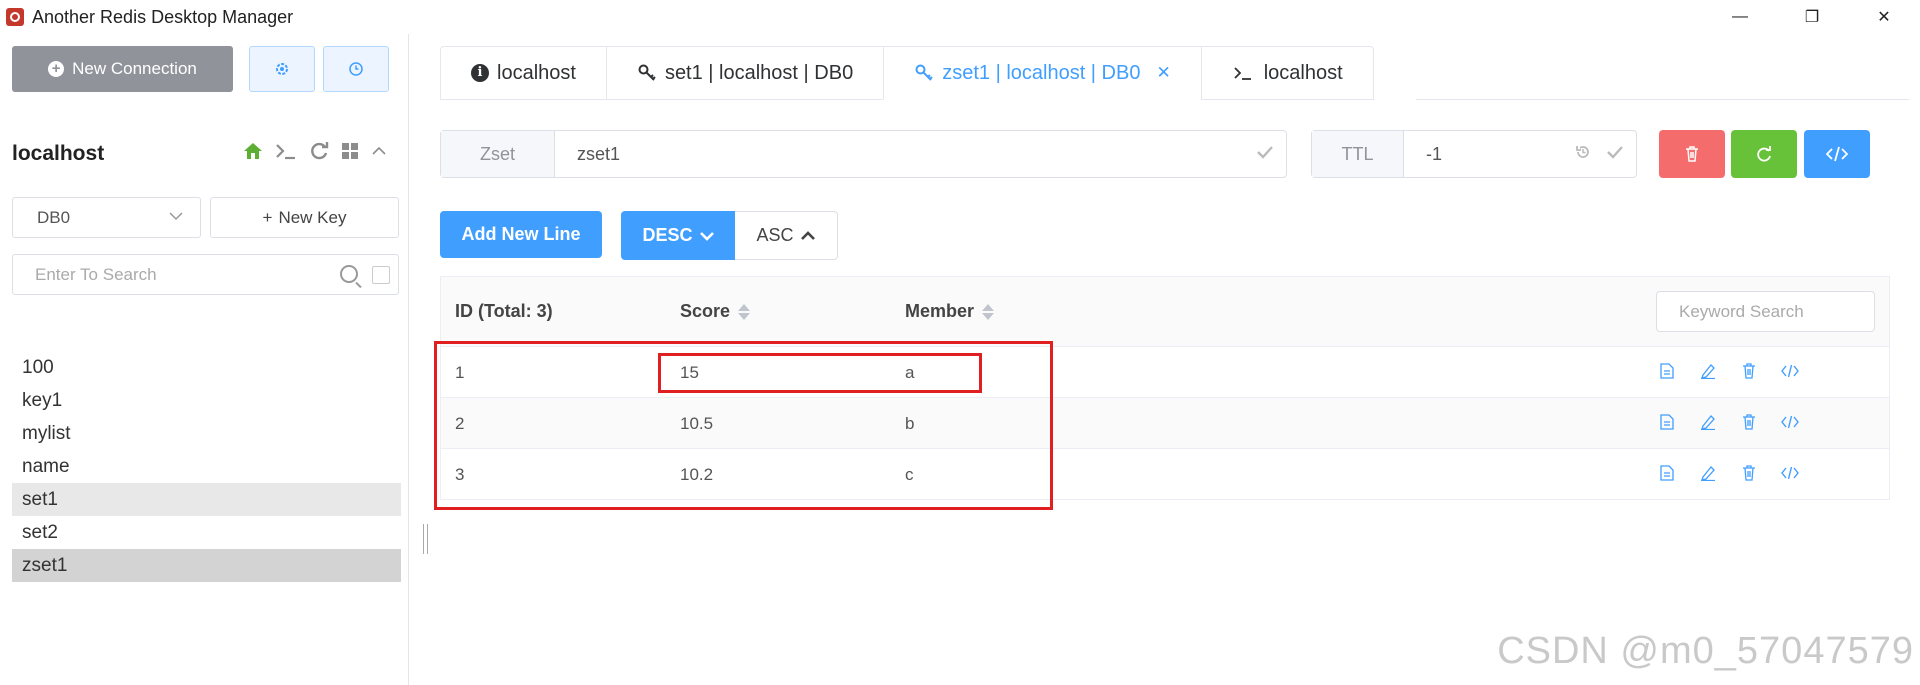 This screenshot has width=1920, height=685. What do you see at coordinates (1165, 312) in the screenshot?
I see `table-header: ID (Total: 3) Score Member` at bounding box center [1165, 312].